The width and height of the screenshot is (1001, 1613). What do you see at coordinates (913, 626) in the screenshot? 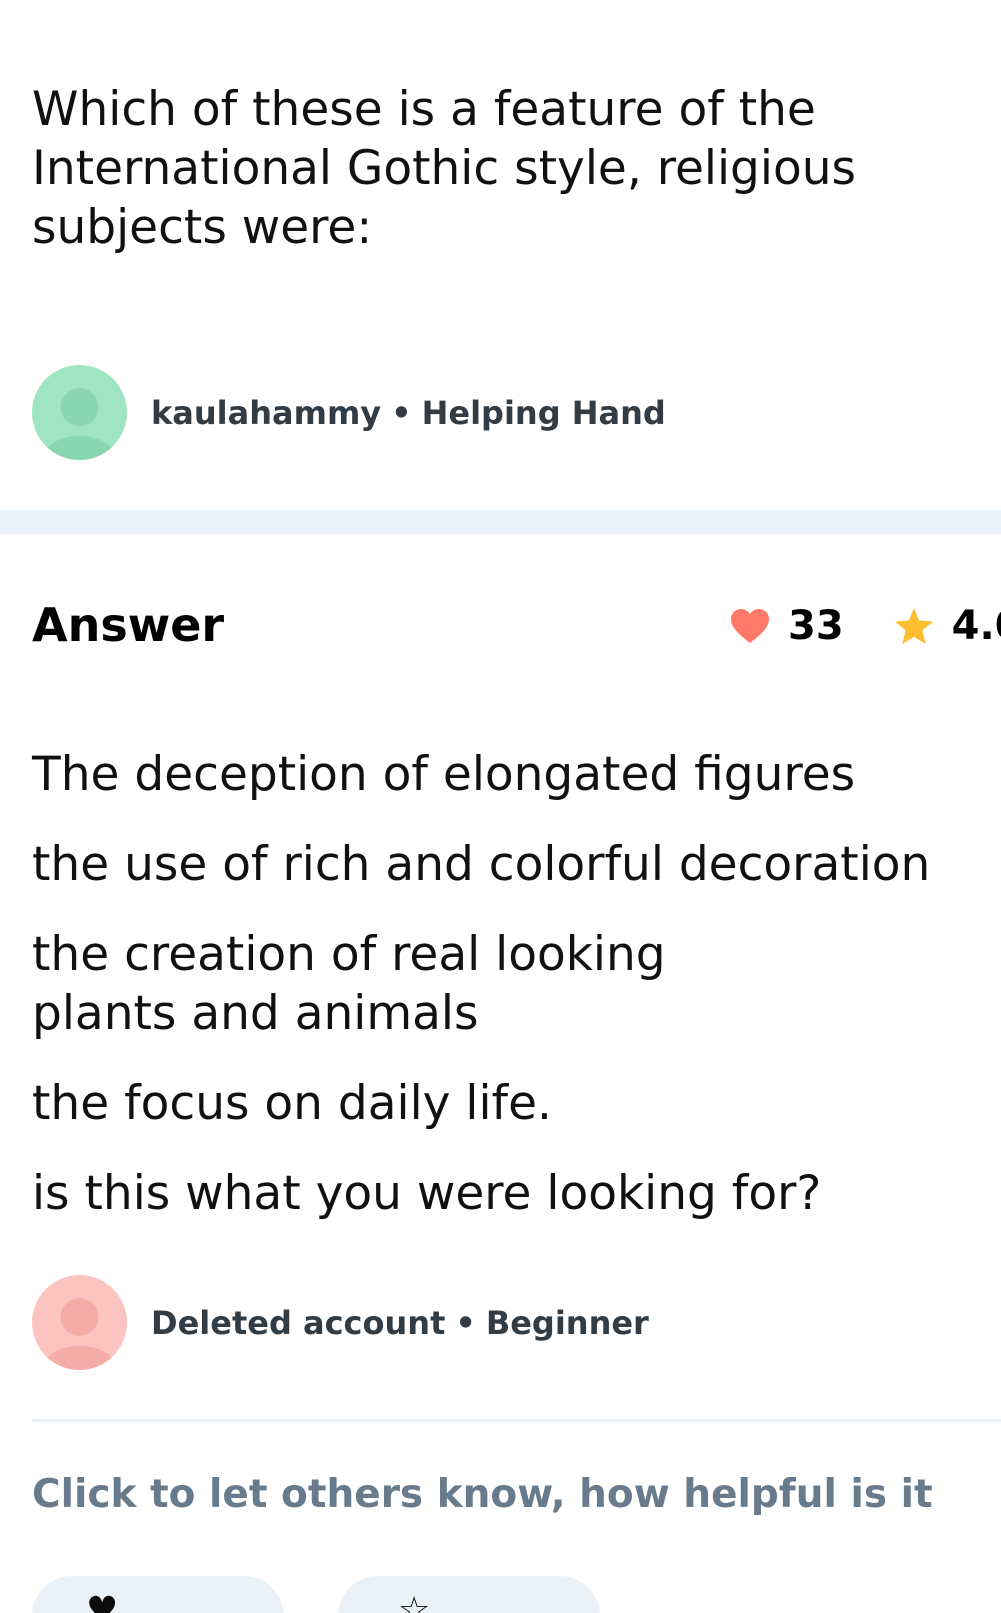
I see `star-icon` at bounding box center [913, 626].